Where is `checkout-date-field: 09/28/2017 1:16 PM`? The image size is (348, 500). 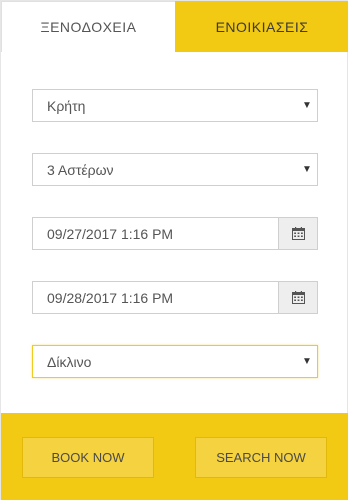 checkout-date-field: 09/28/2017 1:16 PM is located at coordinates (175, 297).